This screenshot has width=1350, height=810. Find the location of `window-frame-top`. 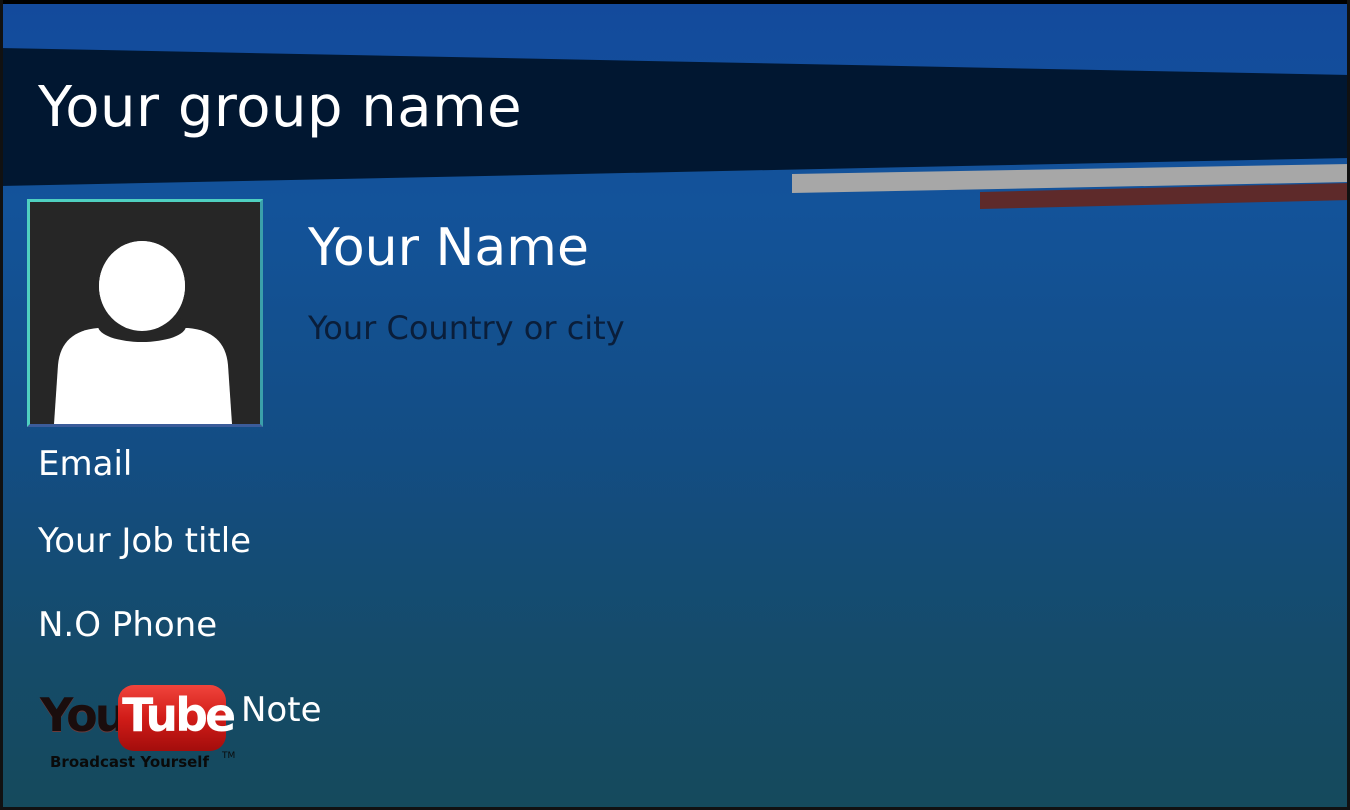

window-frame-top is located at coordinates (675, 2).